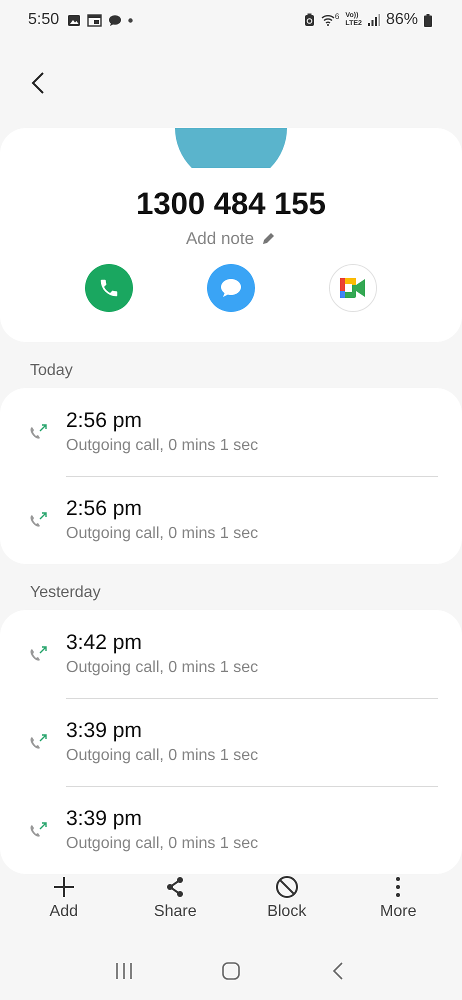  What do you see at coordinates (124, 971) in the screenshot?
I see `recent-apps-icon` at bounding box center [124, 971].